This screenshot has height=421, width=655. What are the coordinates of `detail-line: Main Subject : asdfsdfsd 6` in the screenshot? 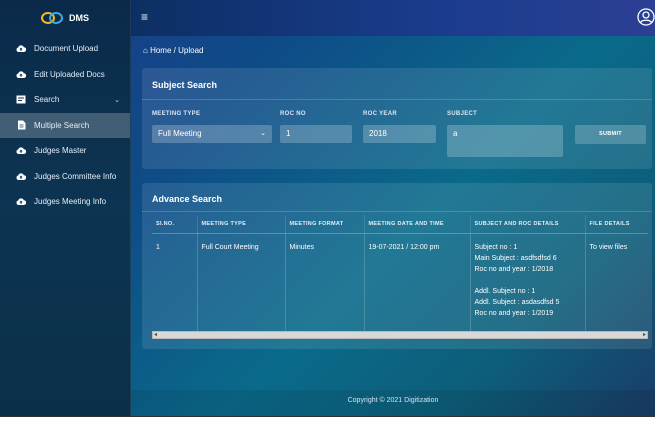 It's located at (515, 258).